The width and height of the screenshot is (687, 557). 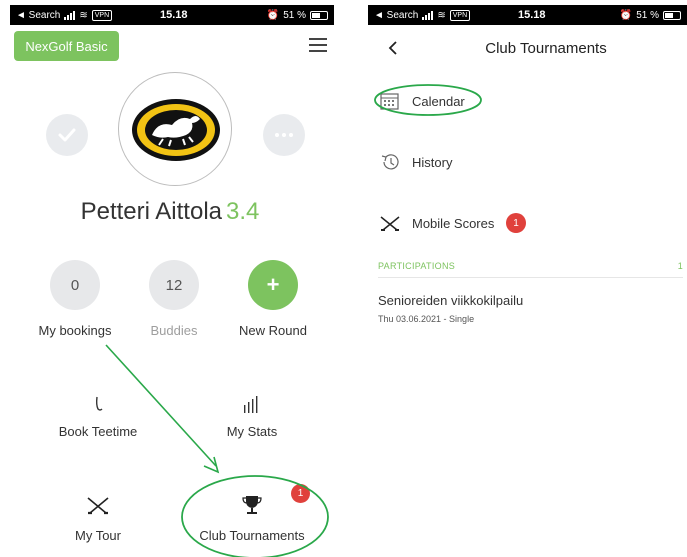 What do you see at coordinates (174, 285) in the screenshot?
I see `buddies-count: 12` at bounding box center [174, 285].